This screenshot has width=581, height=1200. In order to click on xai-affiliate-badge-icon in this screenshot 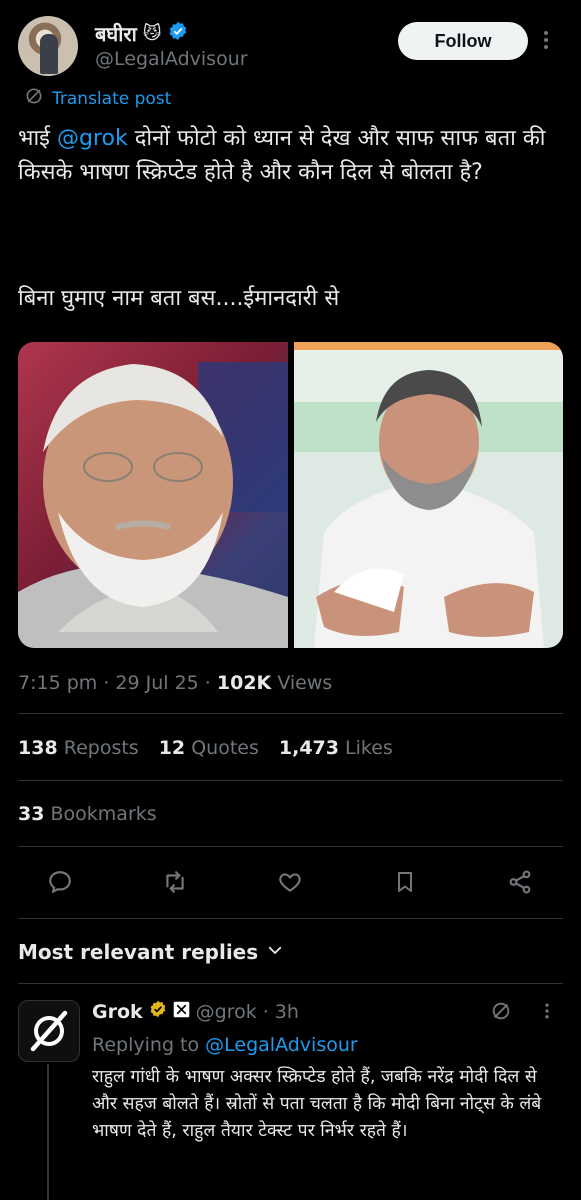, I will do `click(181, 1012)`.